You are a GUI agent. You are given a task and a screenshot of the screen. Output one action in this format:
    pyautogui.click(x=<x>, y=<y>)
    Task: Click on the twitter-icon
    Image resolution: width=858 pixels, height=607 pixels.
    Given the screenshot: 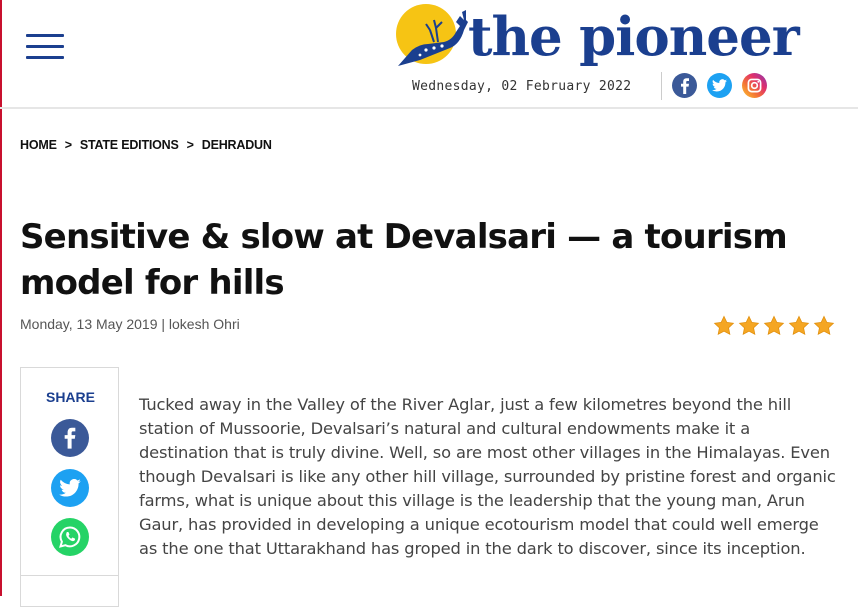 What is the action you would take?
    pyautogui.click(x=719, y=85)
    